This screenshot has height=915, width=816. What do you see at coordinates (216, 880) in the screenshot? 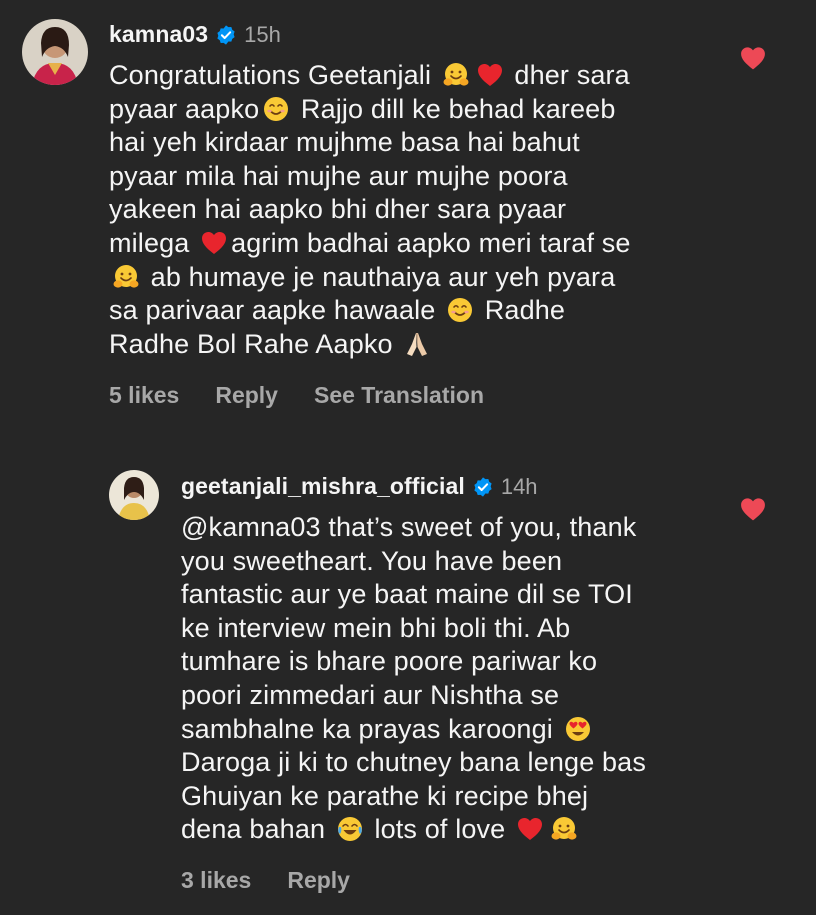
I see `likes-count: 3 likes` at bounding box center [216, 880].